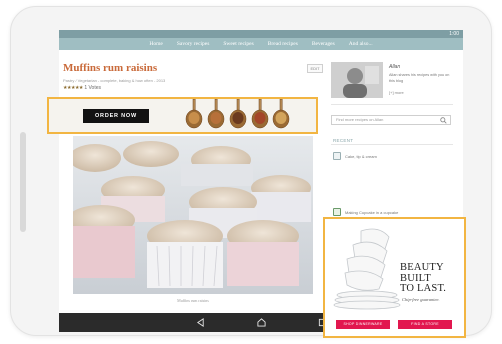 Image resolution: width=502 pixels, height=344 pixels. What do you see at coordinates (367, 269) in the screenshot?
I see `dinnerware-image` at bounding box center [367, 269].